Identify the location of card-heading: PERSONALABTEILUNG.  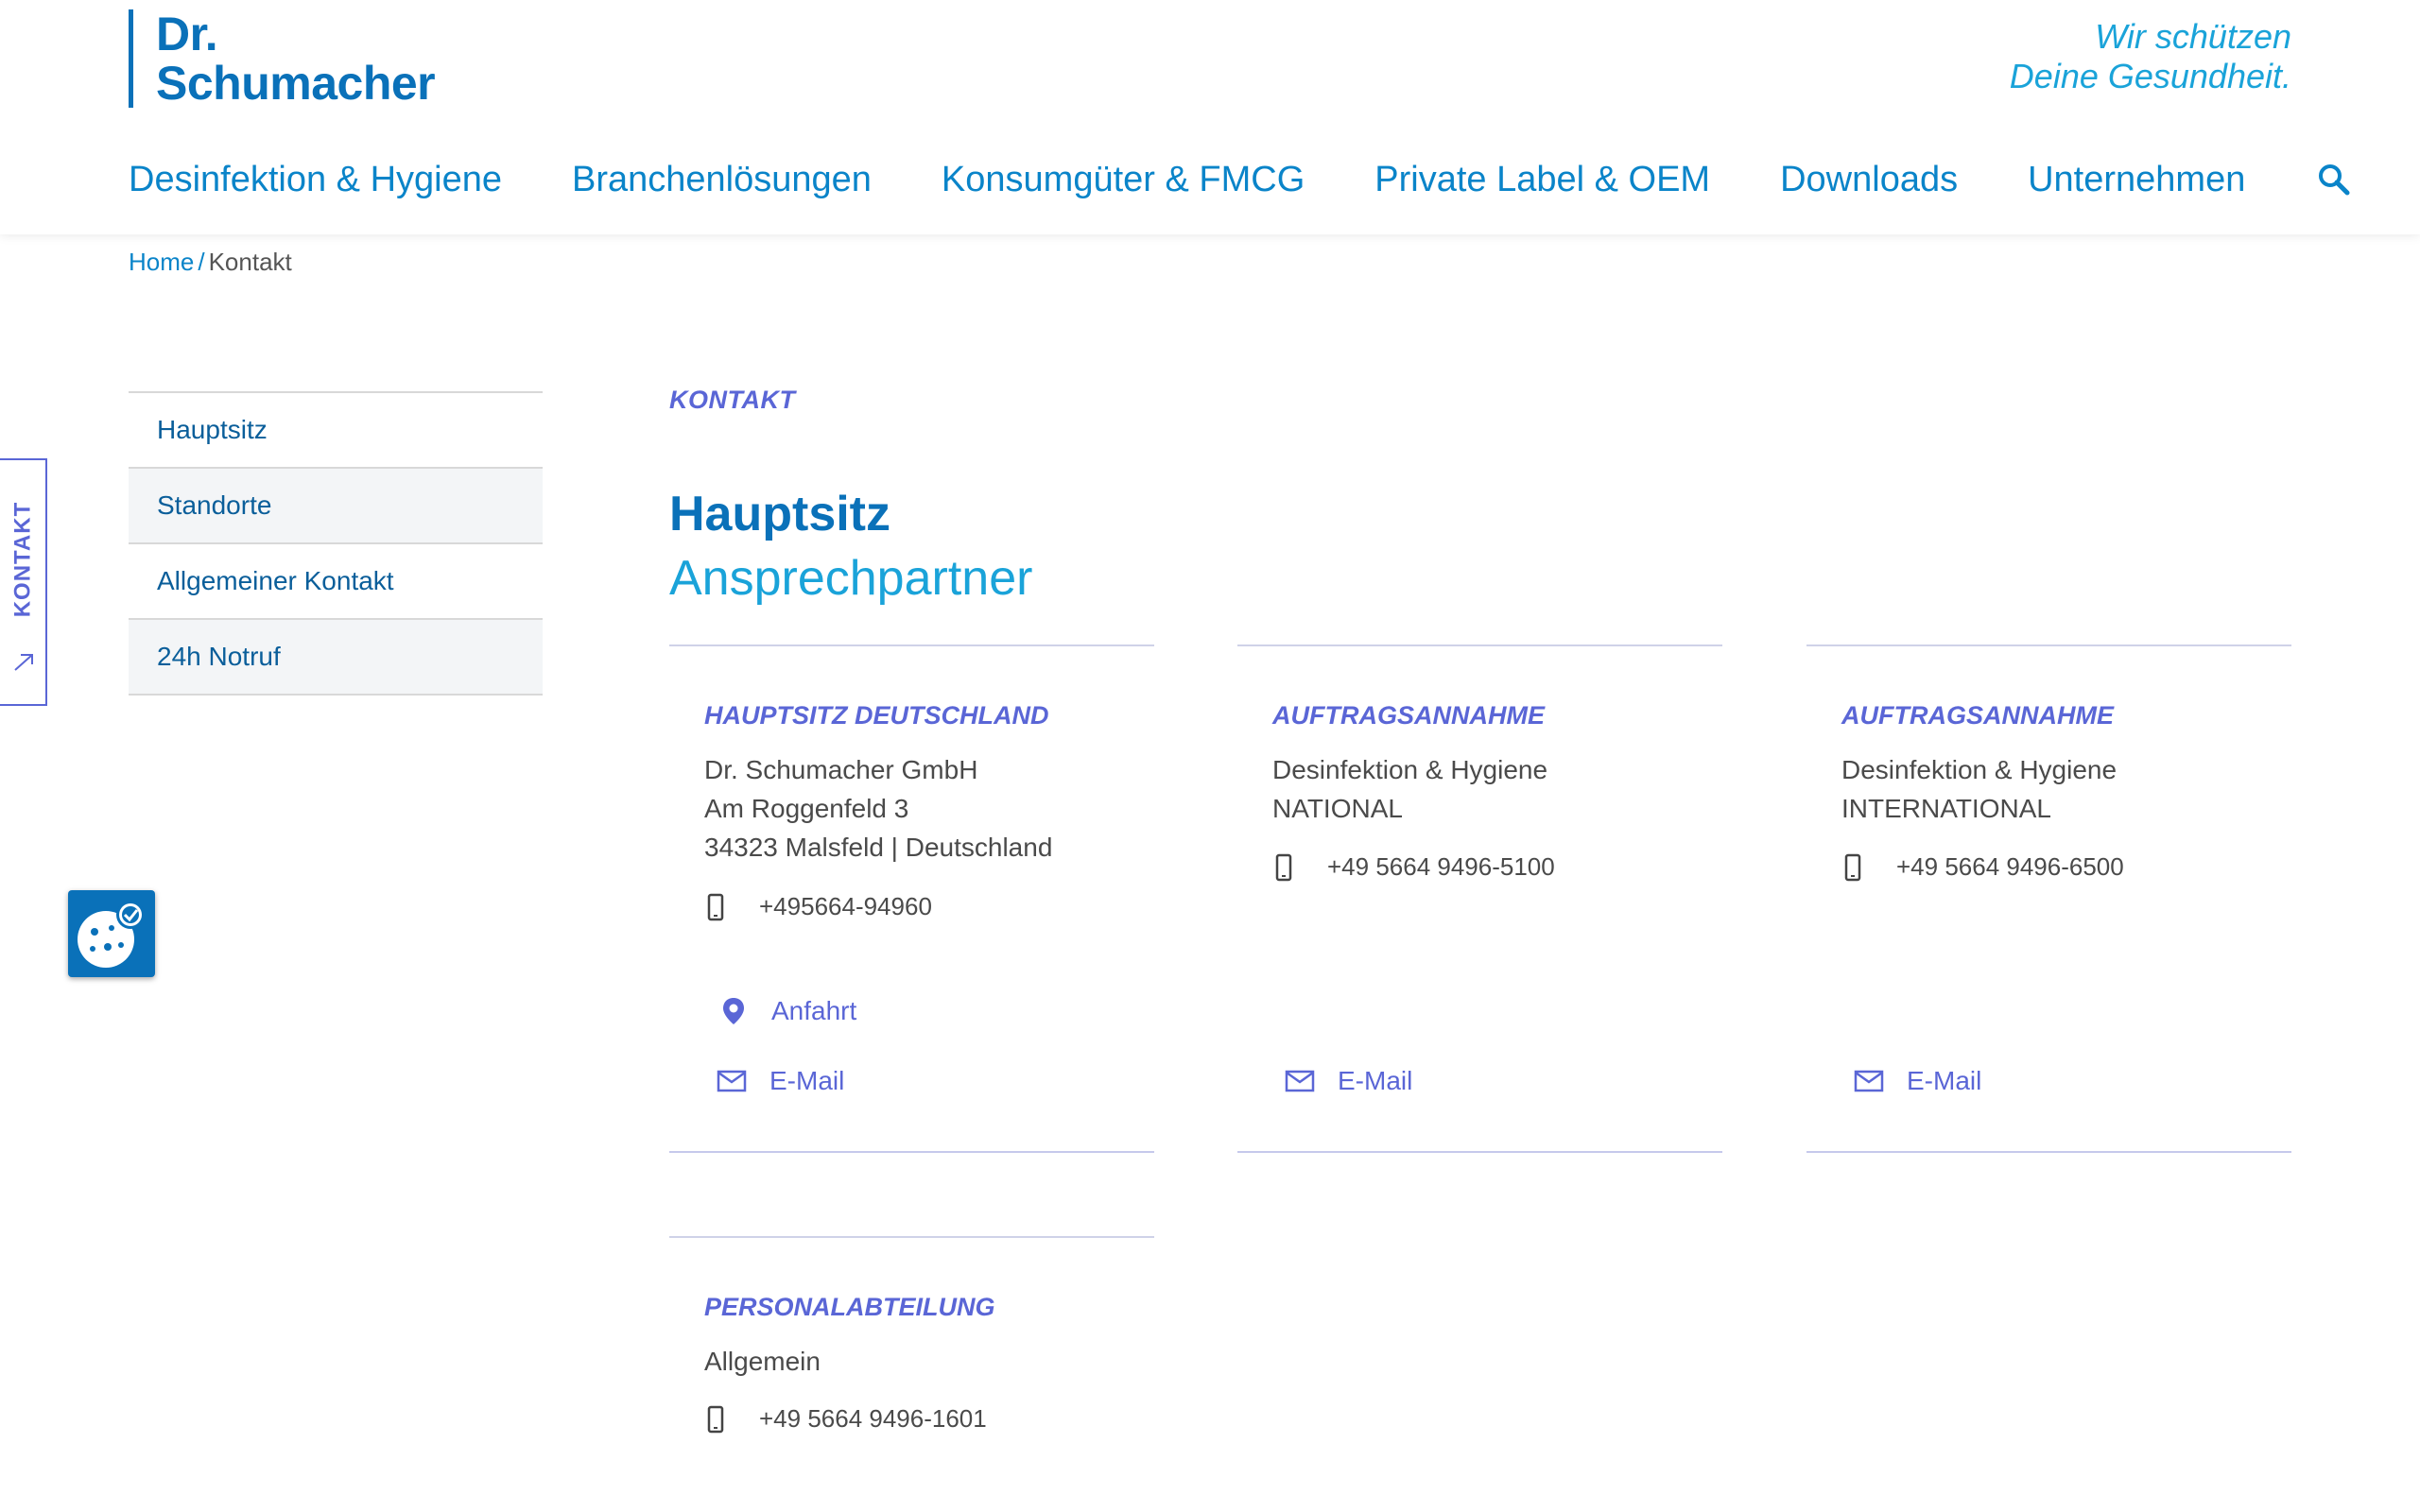
(849, 1307).